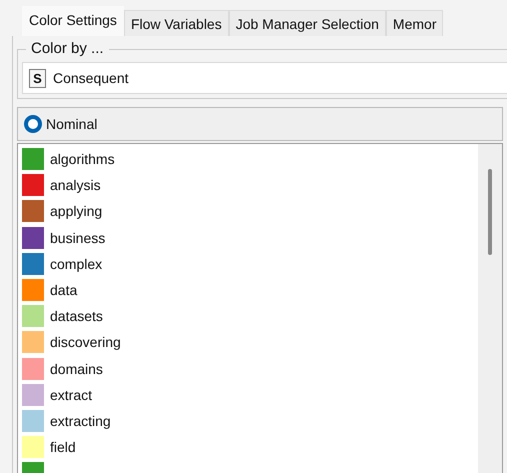 This screenshot has width=507, height=473. Describe the element at coordinates (80, 420) in the screenshot. I see `value-label: extracting` at that location.